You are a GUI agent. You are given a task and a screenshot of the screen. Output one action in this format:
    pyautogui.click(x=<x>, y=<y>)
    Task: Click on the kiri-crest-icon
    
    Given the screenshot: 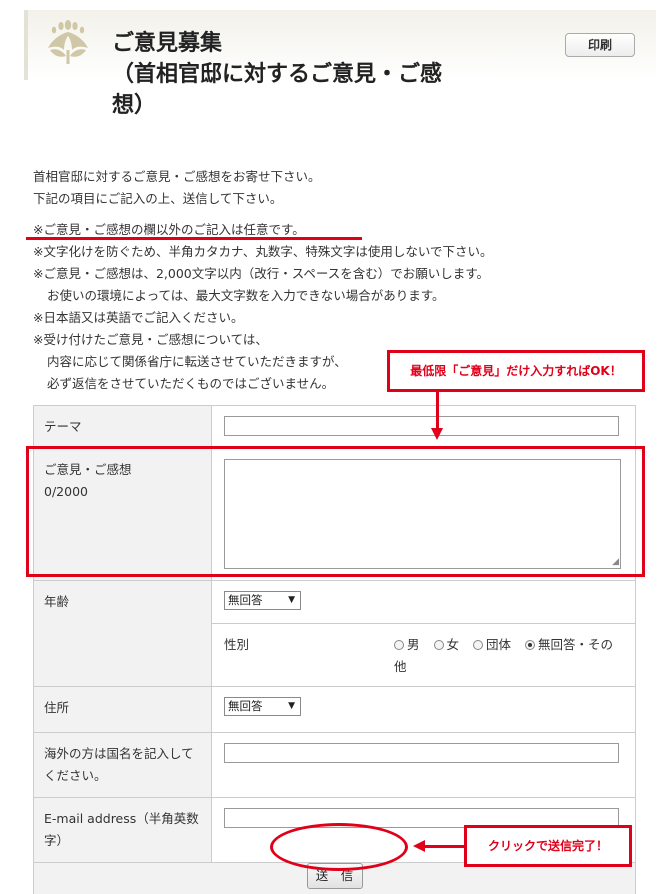 What is the action you would take?
    pyautogui.click(x=68, y=42)
    